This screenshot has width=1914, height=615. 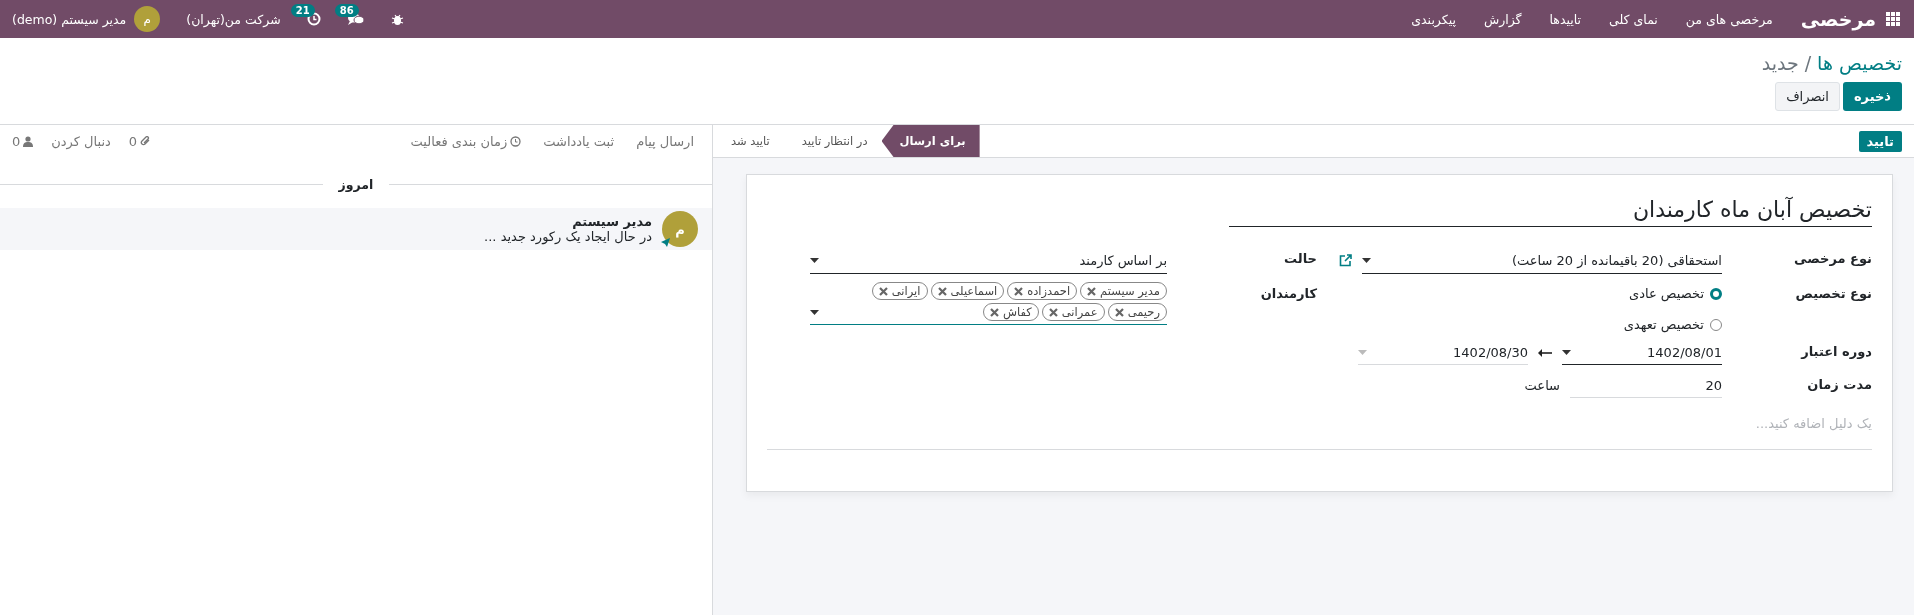 What do you see at coordinates (1832, 259) in the screenshot?
I see `field-label: نوع مرخصی` at bounding box center [1832, 259].